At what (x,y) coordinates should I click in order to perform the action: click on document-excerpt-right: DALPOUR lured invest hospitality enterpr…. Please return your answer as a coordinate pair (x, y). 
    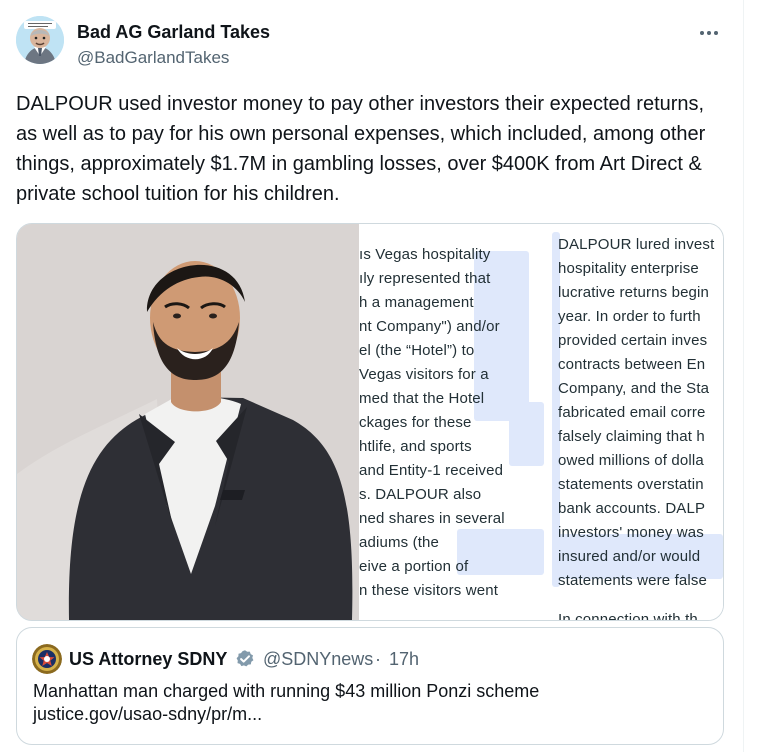
    Looking at the image, I should click on (637, 422).